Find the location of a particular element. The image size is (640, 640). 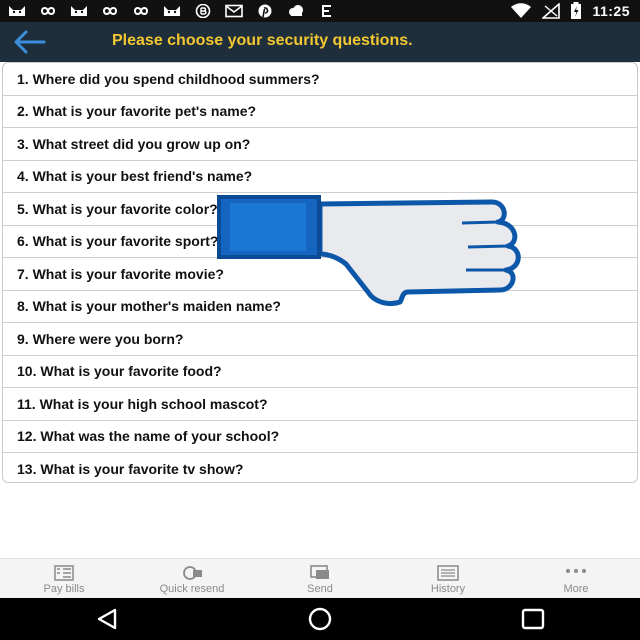

system-recents-button is located at coordinates (533, 619).